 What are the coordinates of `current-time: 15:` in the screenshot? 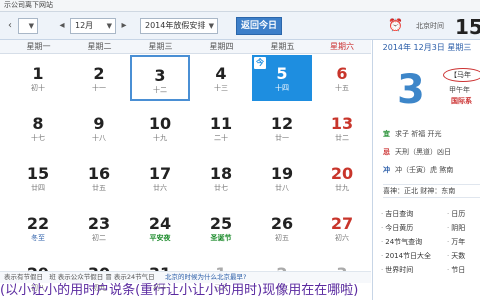 It's located at (467, 27).